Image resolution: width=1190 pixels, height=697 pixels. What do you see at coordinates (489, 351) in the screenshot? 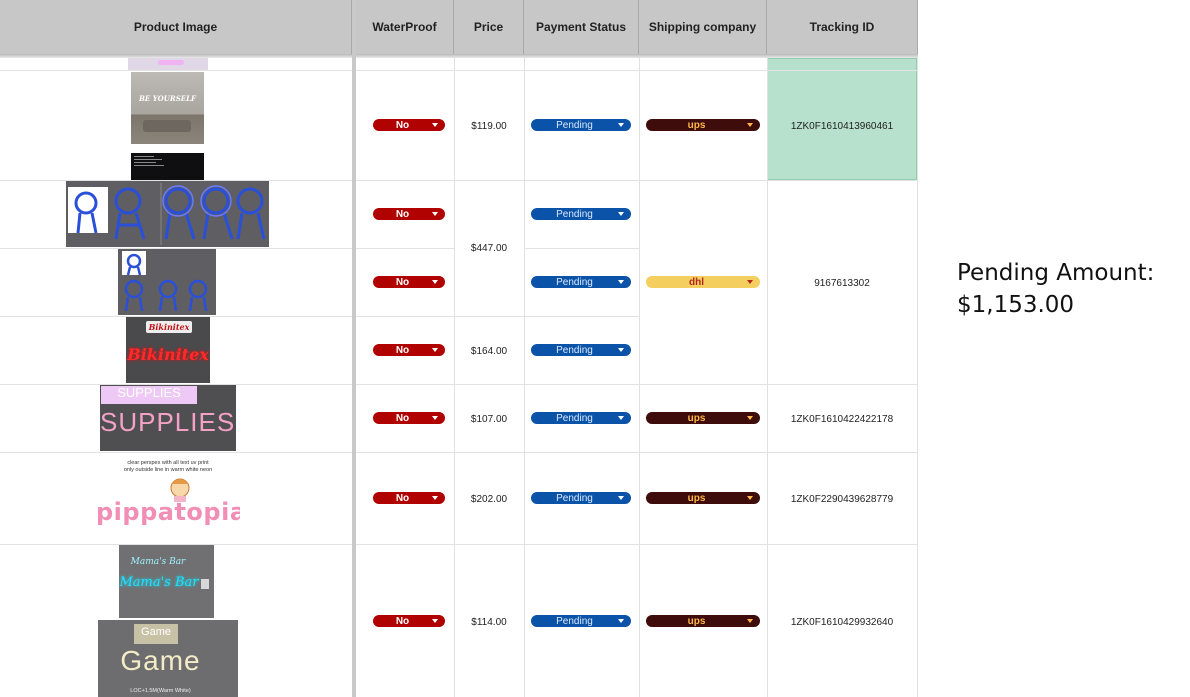
I see `price-cell: $164.00` at bounding box center [489, 351].